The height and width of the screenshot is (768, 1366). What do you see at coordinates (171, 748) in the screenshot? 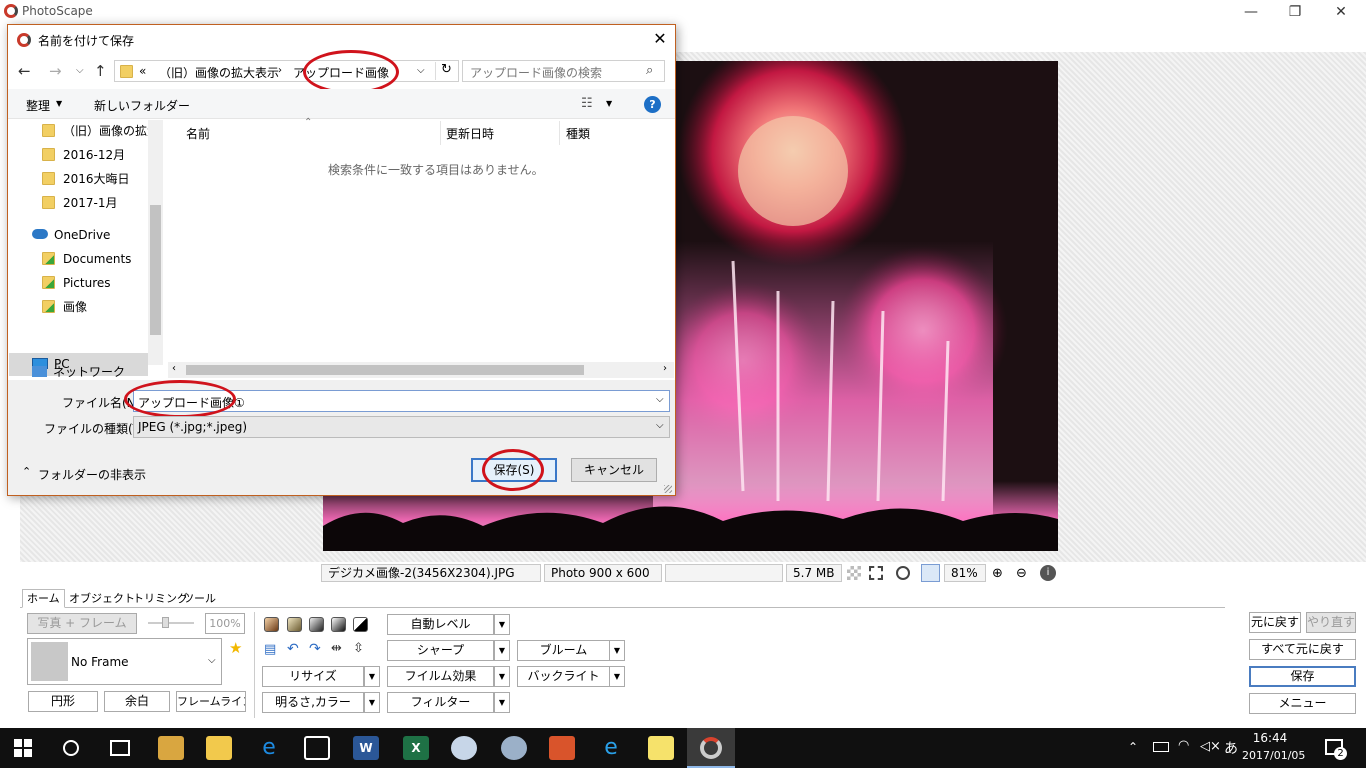
I see `explorer-old-icon` at bounding box center [171, 748].